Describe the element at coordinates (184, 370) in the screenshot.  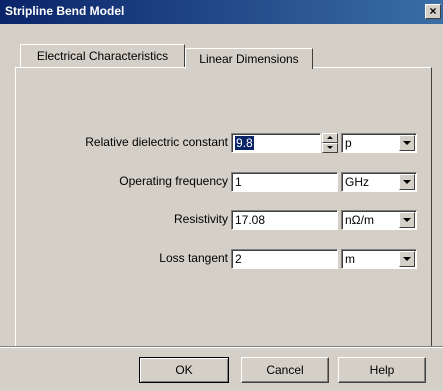
I see `ok-button: OK` at that location.